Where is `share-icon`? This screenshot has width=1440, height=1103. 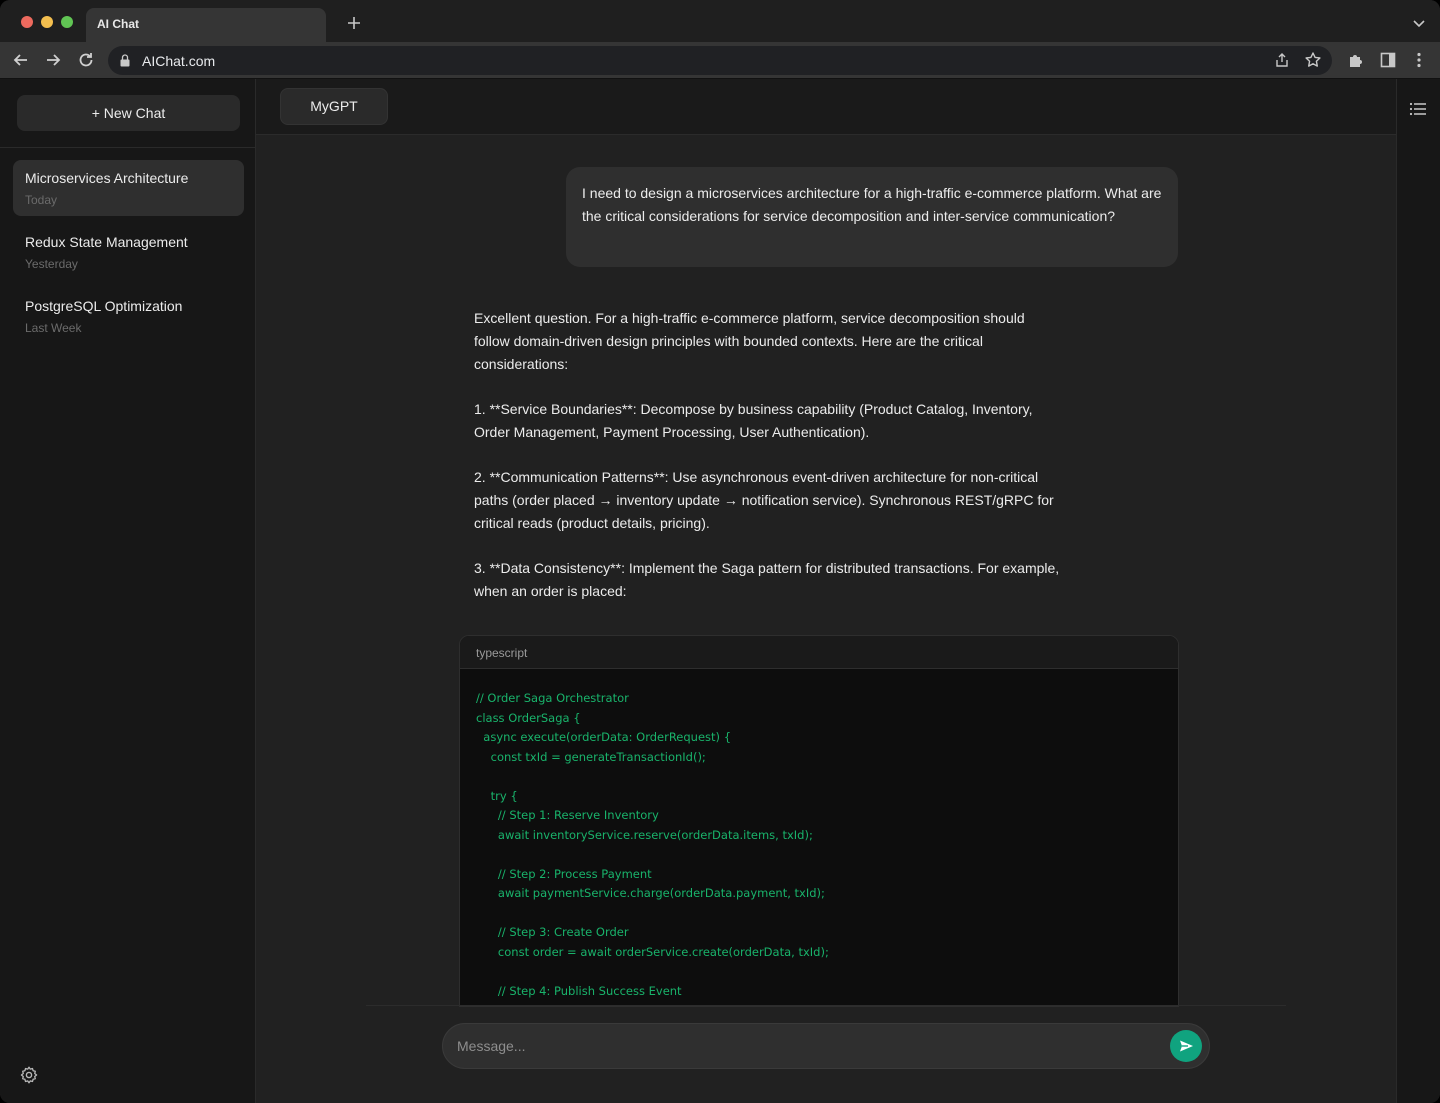
share-icon is located at coordinates (1282, 60).